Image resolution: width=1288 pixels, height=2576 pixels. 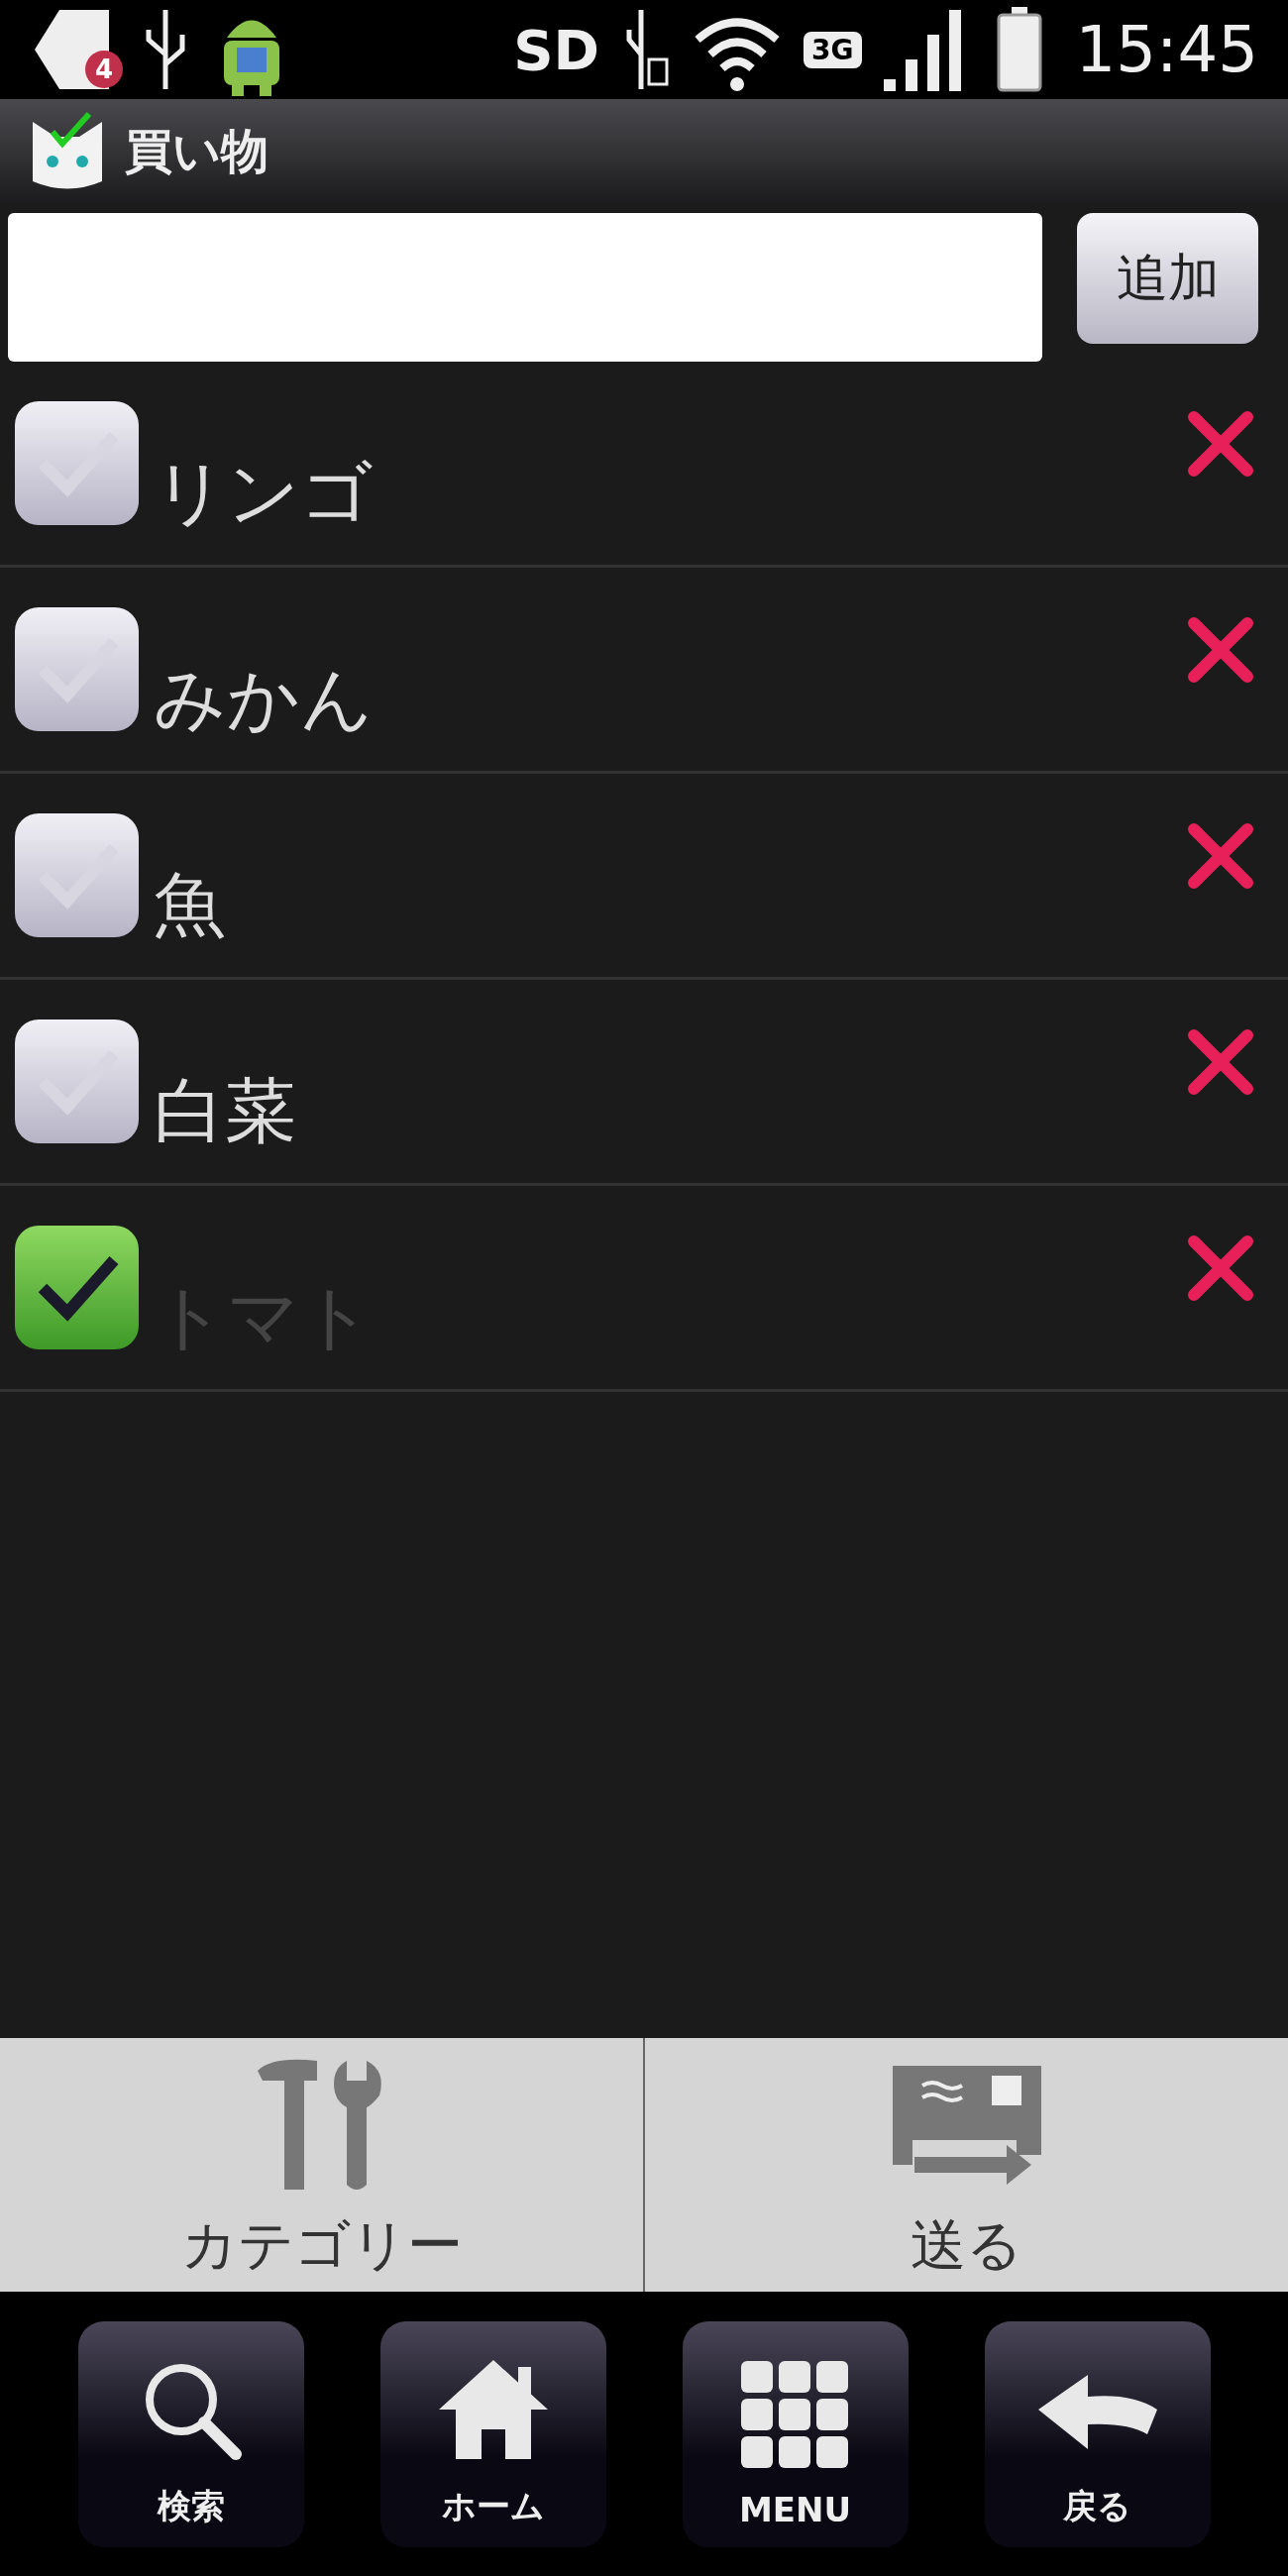 I want to click on item-name: リンゴ, so click(x=264, y=493).